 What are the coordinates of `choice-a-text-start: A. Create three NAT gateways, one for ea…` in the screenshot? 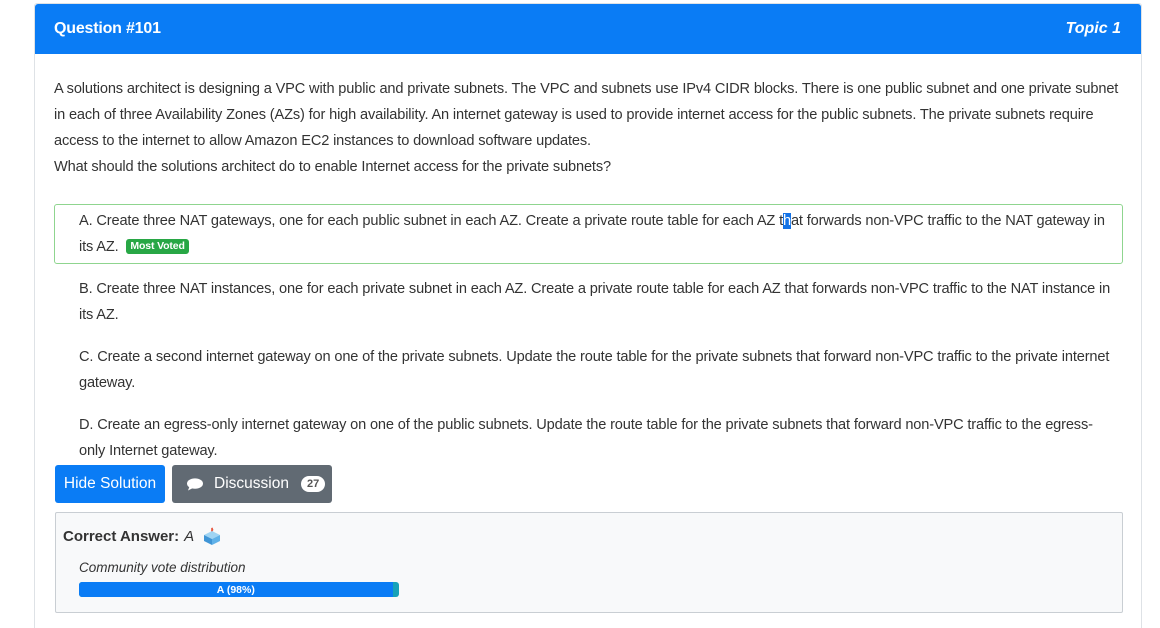 It's located at (431, 221).